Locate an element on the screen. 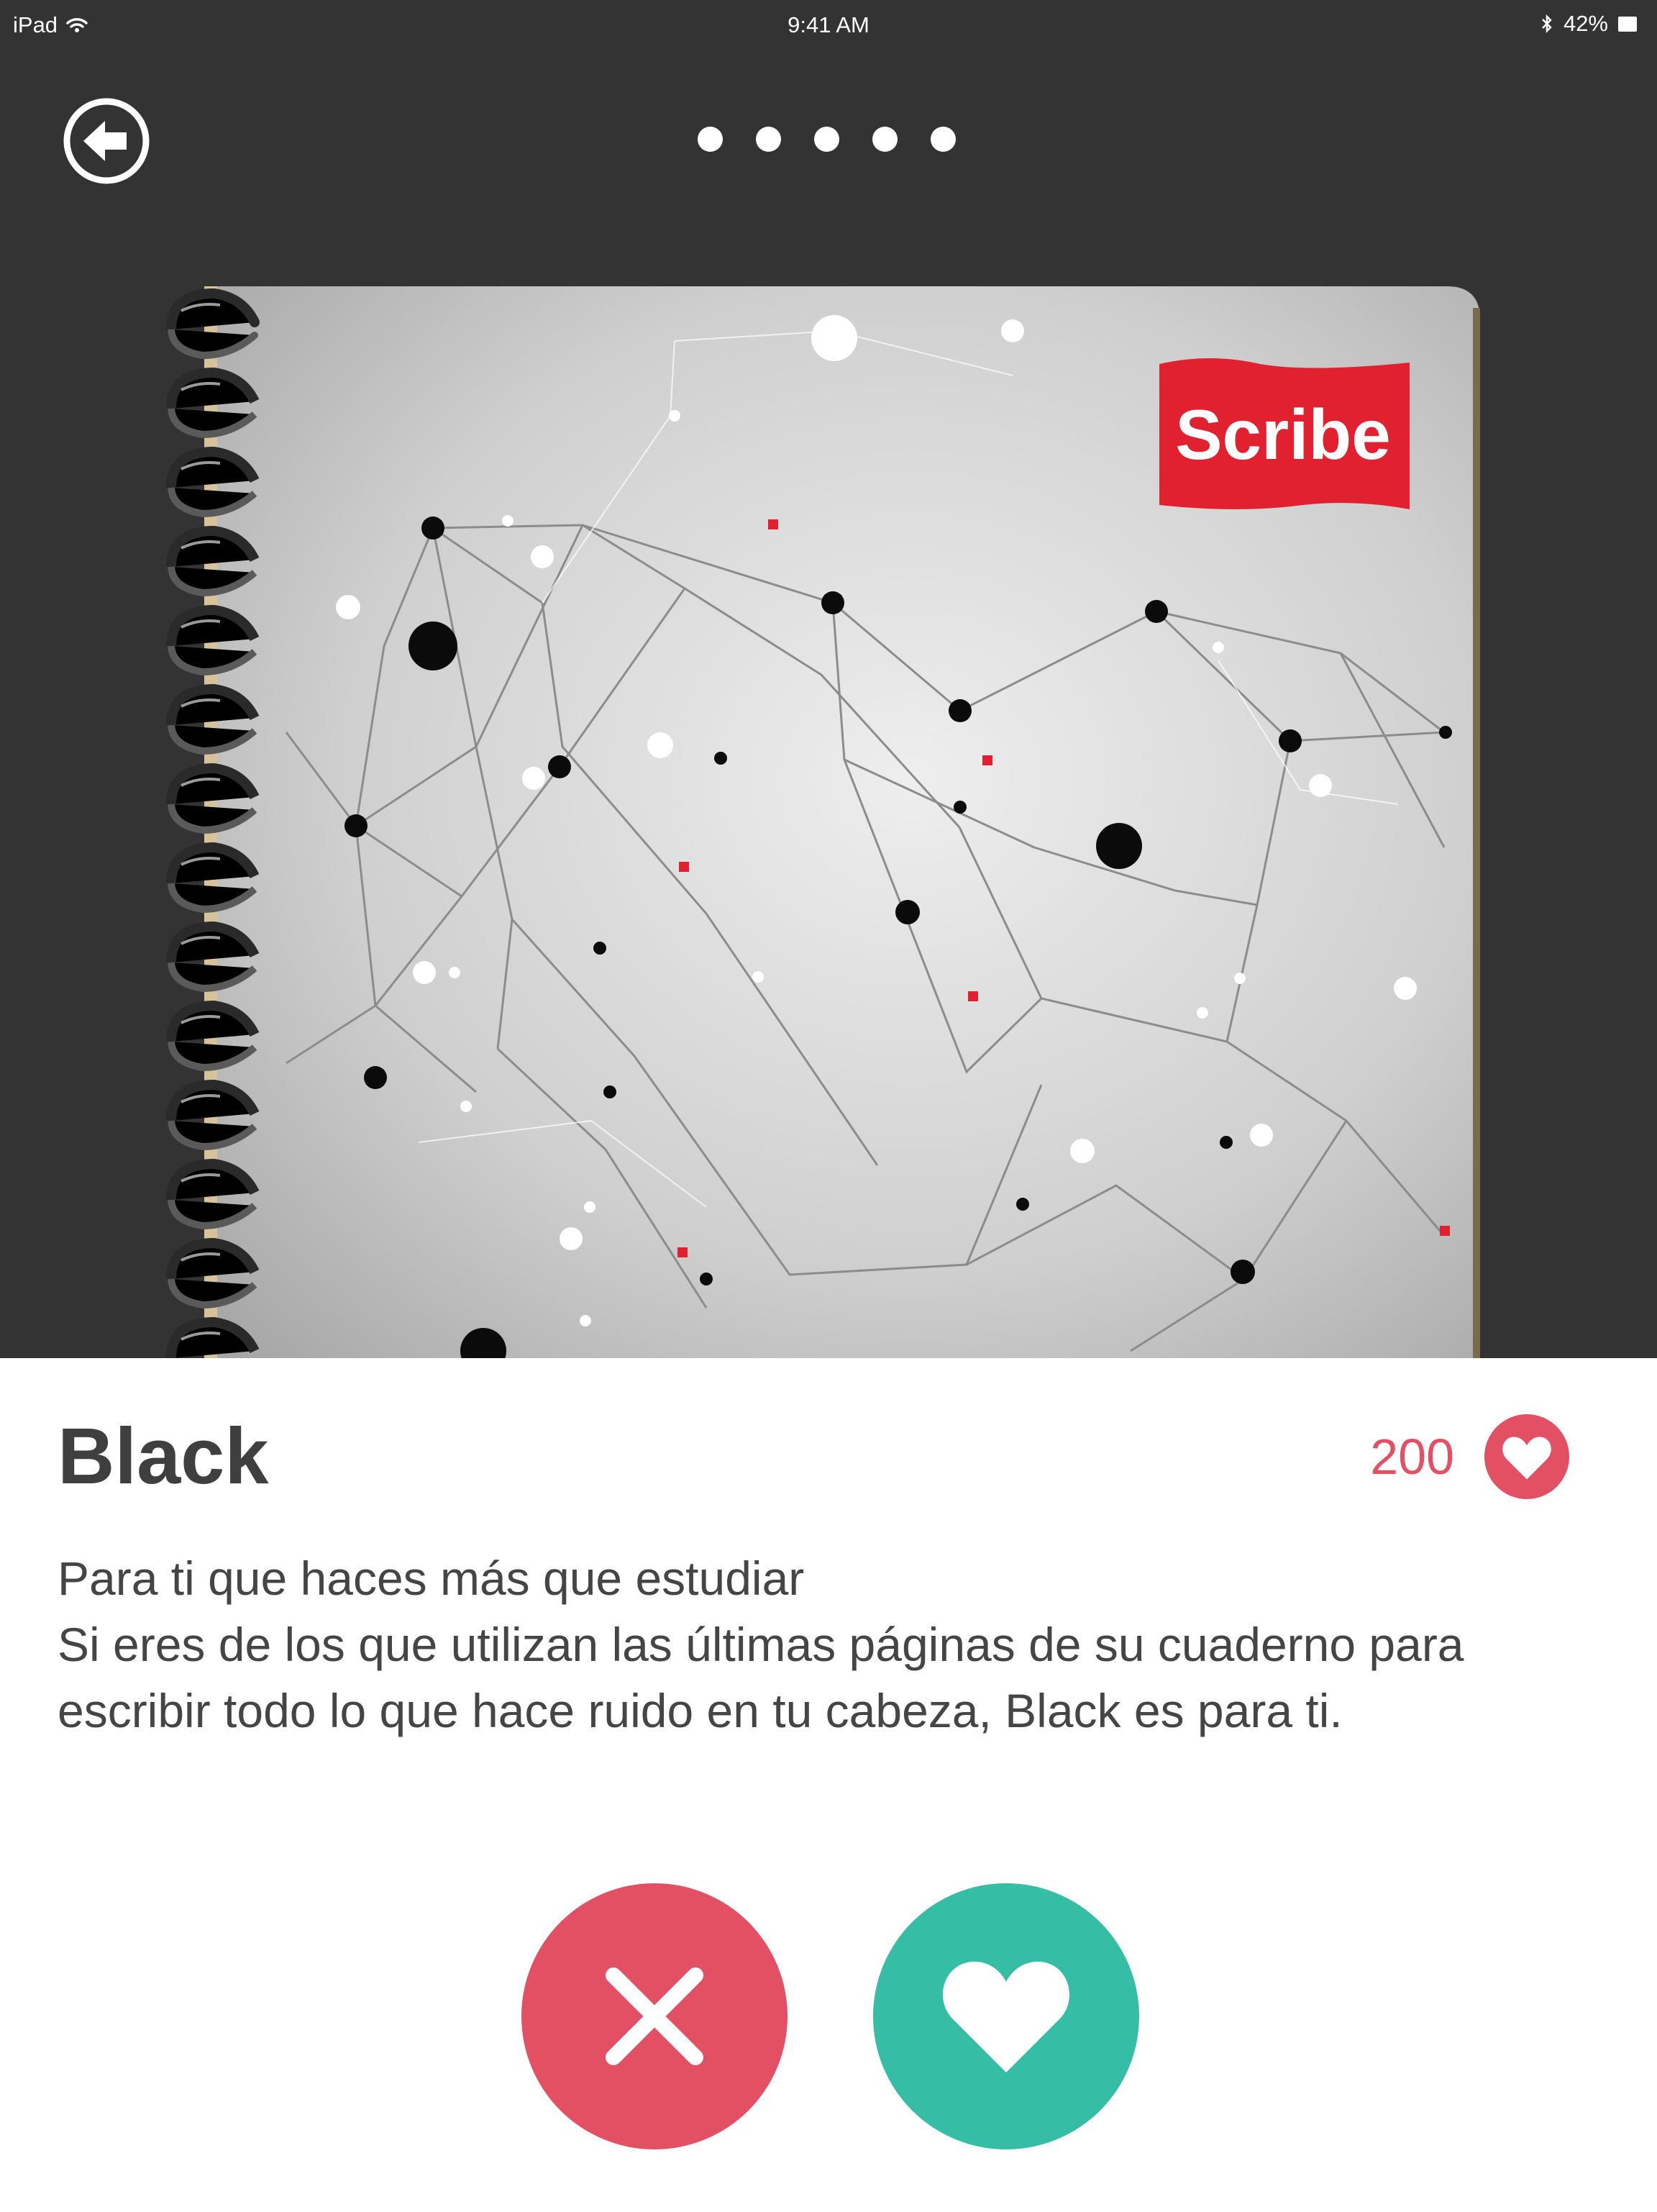 This screenshot has width=1657, height=2212. scribe-logo: Scribe is located at coordinates (1284, 433).